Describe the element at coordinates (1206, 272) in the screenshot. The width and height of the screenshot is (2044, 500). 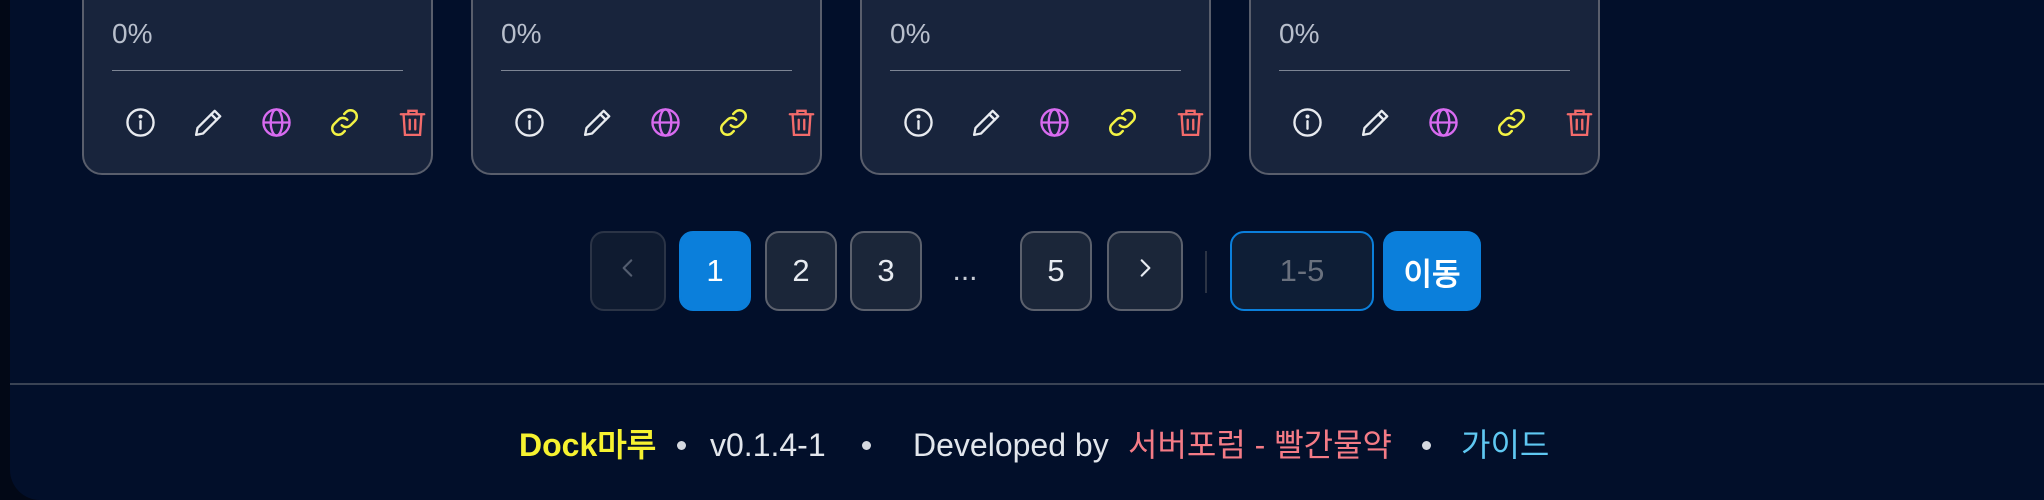
I see `pagination-separator` at that location.